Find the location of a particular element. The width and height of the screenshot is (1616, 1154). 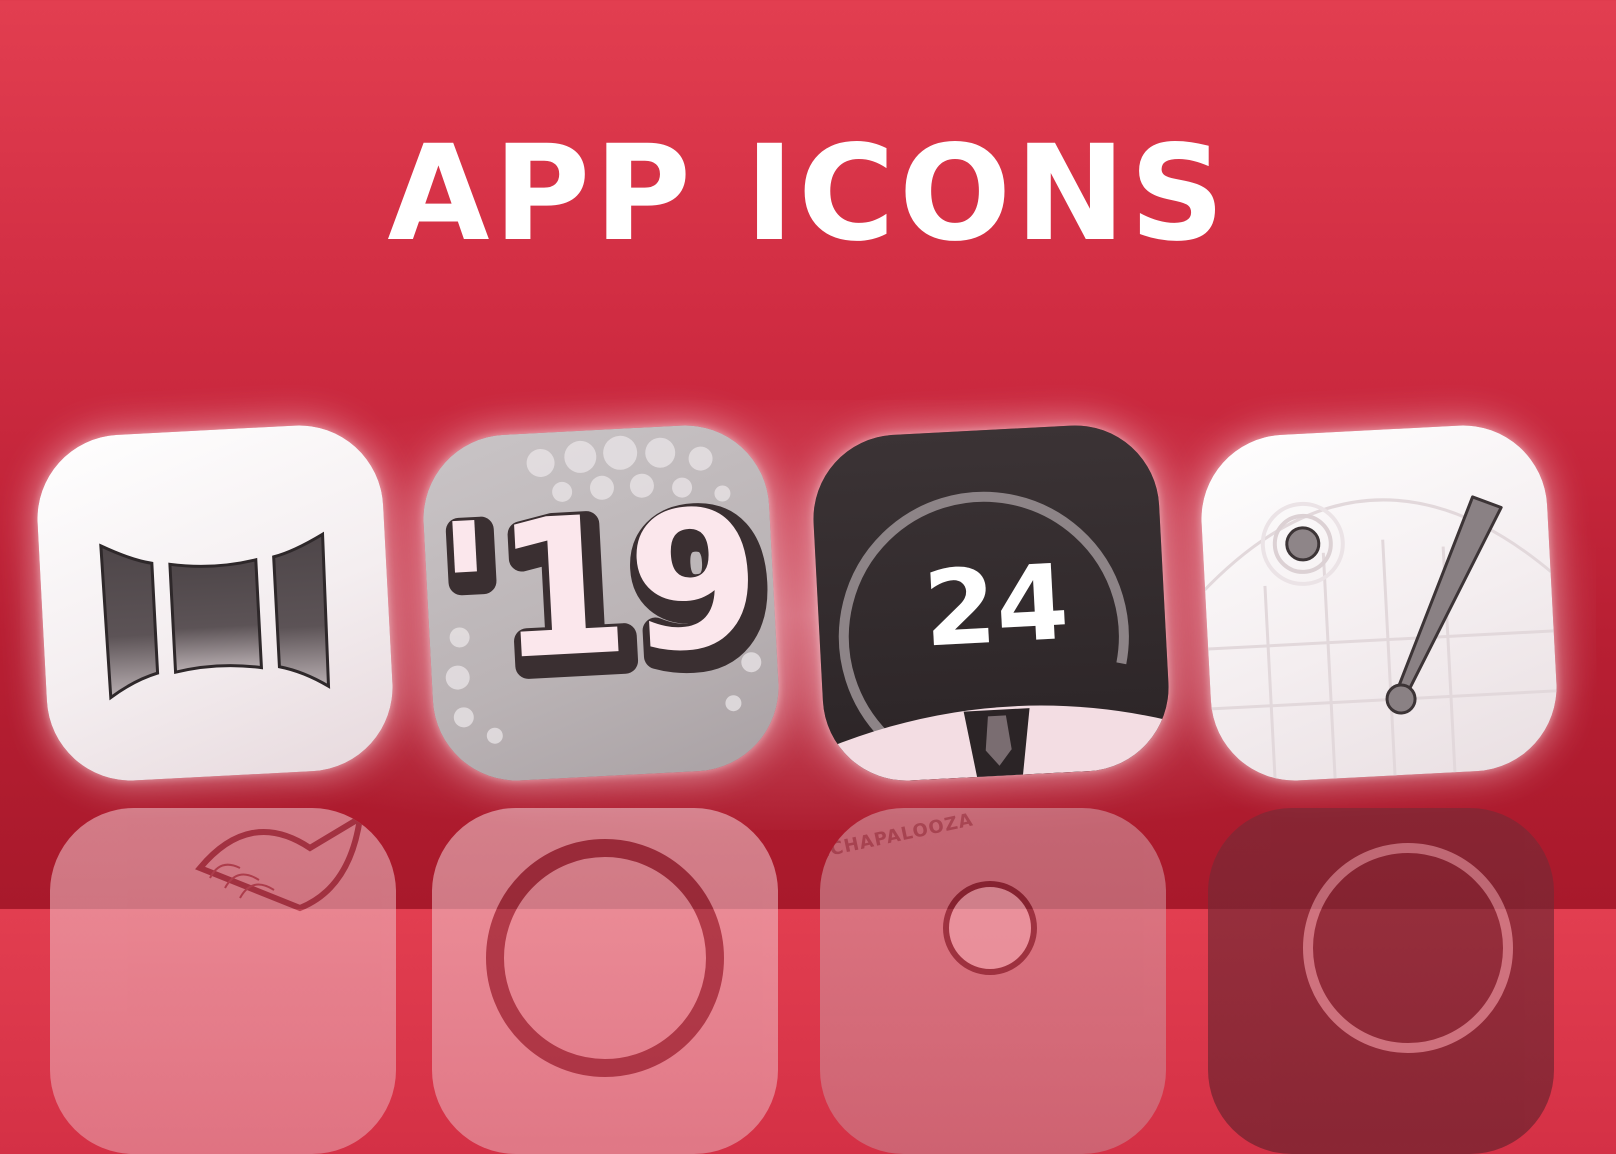

nineteen-app-icon: '19 '19 is located at coordinates (601, 603).